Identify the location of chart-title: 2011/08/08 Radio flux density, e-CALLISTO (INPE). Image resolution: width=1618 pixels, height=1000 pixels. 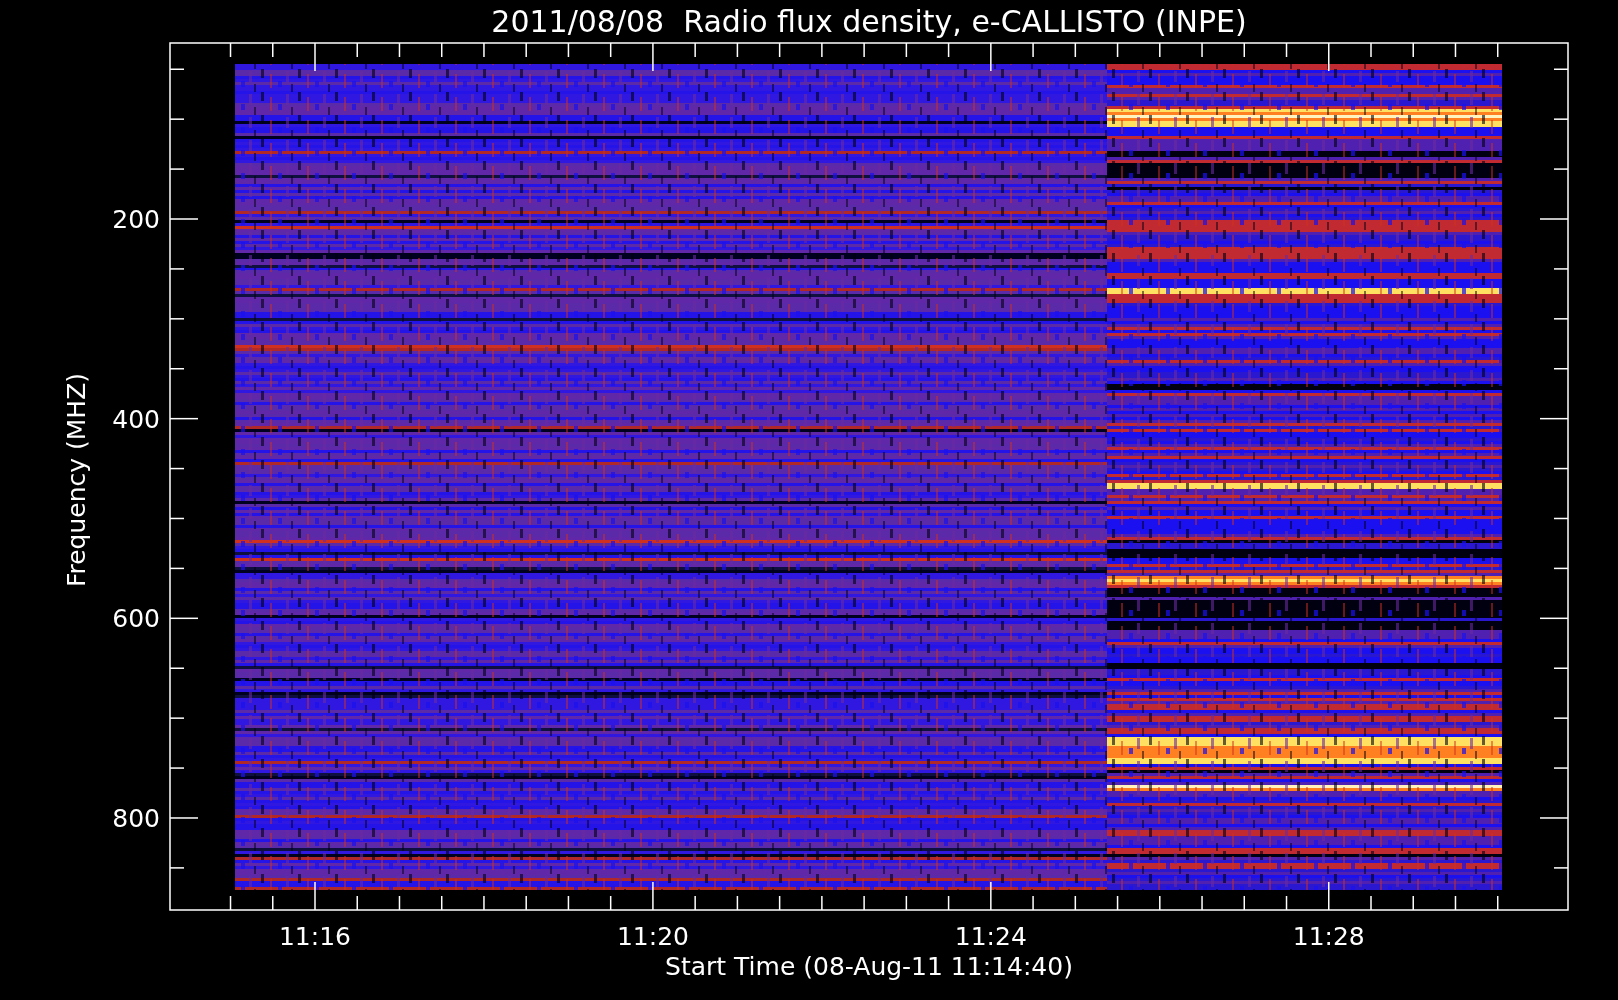
(869, 21).